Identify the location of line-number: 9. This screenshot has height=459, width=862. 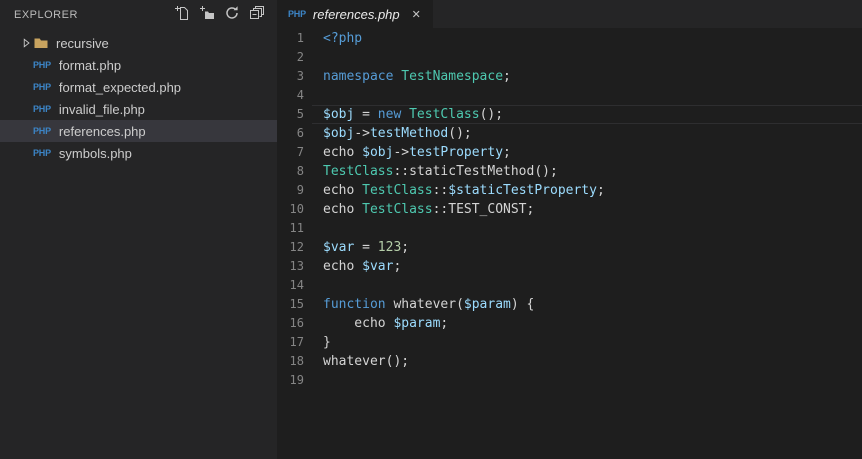
(290, 190).